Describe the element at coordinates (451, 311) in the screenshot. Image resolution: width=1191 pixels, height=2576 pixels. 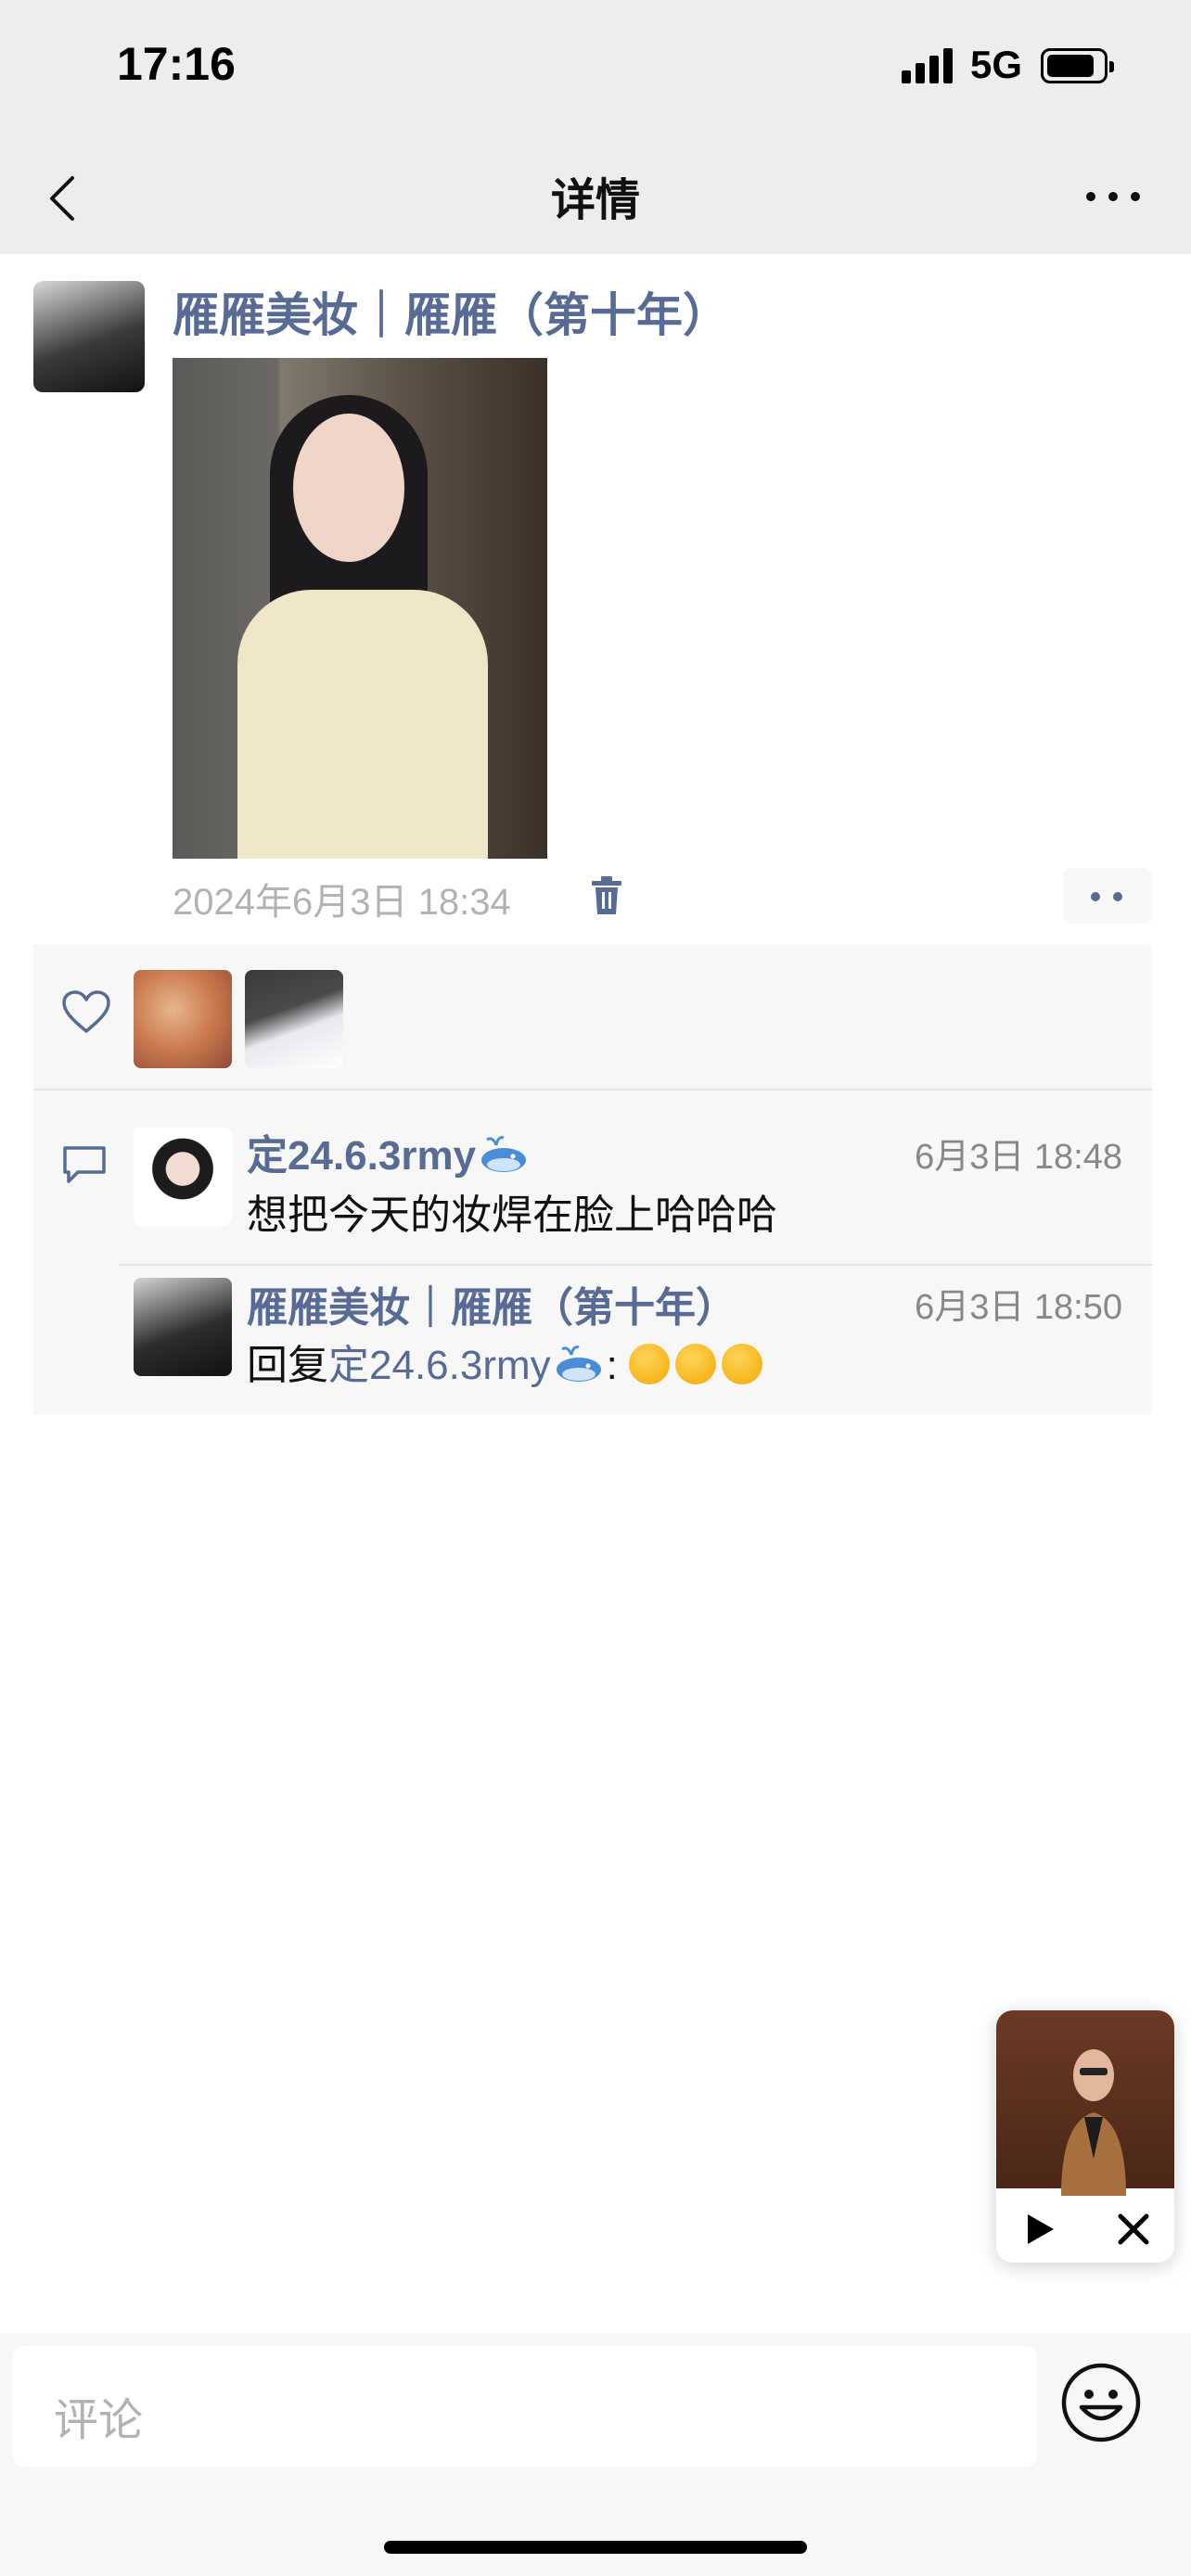
I see `author-name: 雁雁美妆｜雁雁（第十年）` at that location.